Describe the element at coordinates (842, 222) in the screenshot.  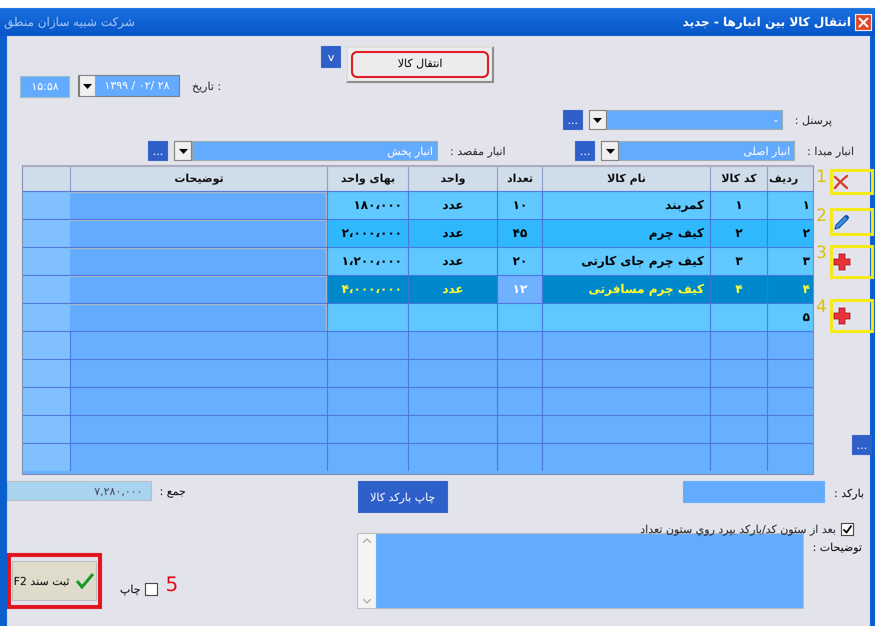
I see `pencil-icon` at that location.